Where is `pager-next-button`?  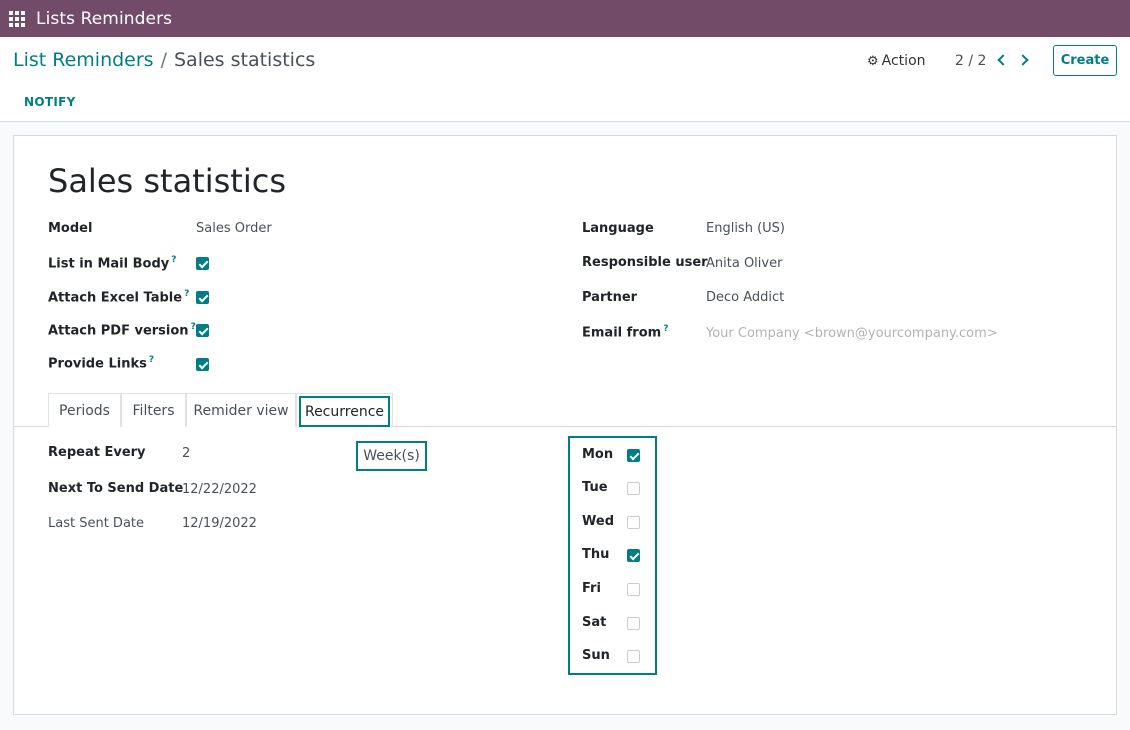 pager-next-button is located at coordinates (1024, 60).